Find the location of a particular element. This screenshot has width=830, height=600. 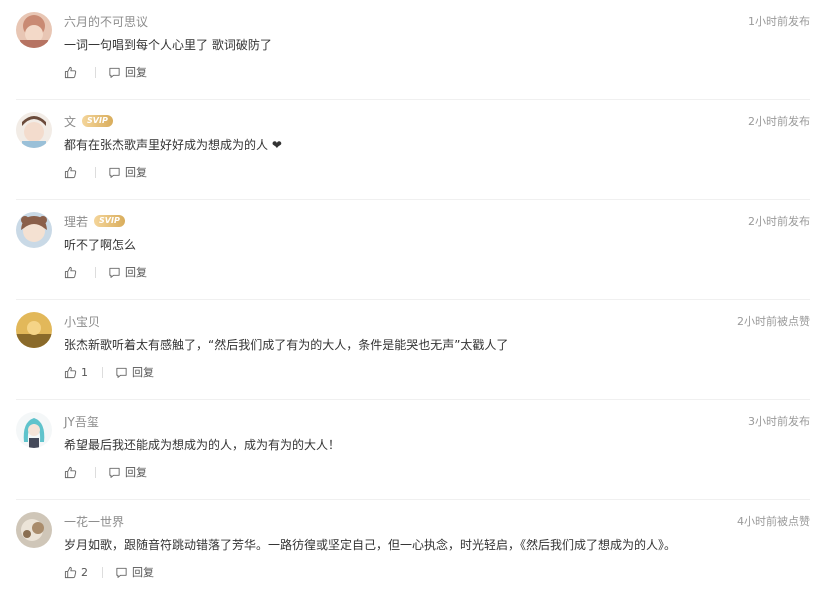

comment-time: 4小时前被点赞 is located at coordinates (773, 521).